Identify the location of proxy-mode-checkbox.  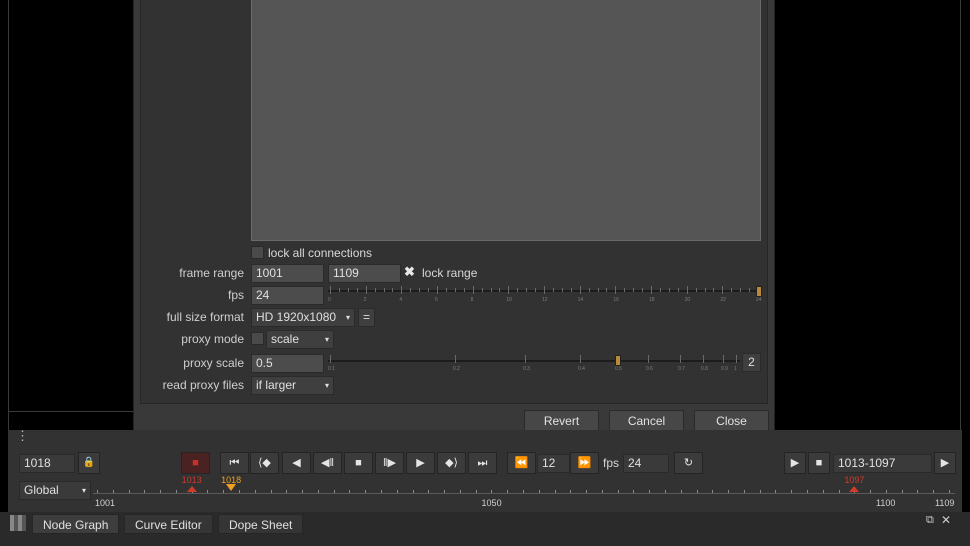
(257, 338).